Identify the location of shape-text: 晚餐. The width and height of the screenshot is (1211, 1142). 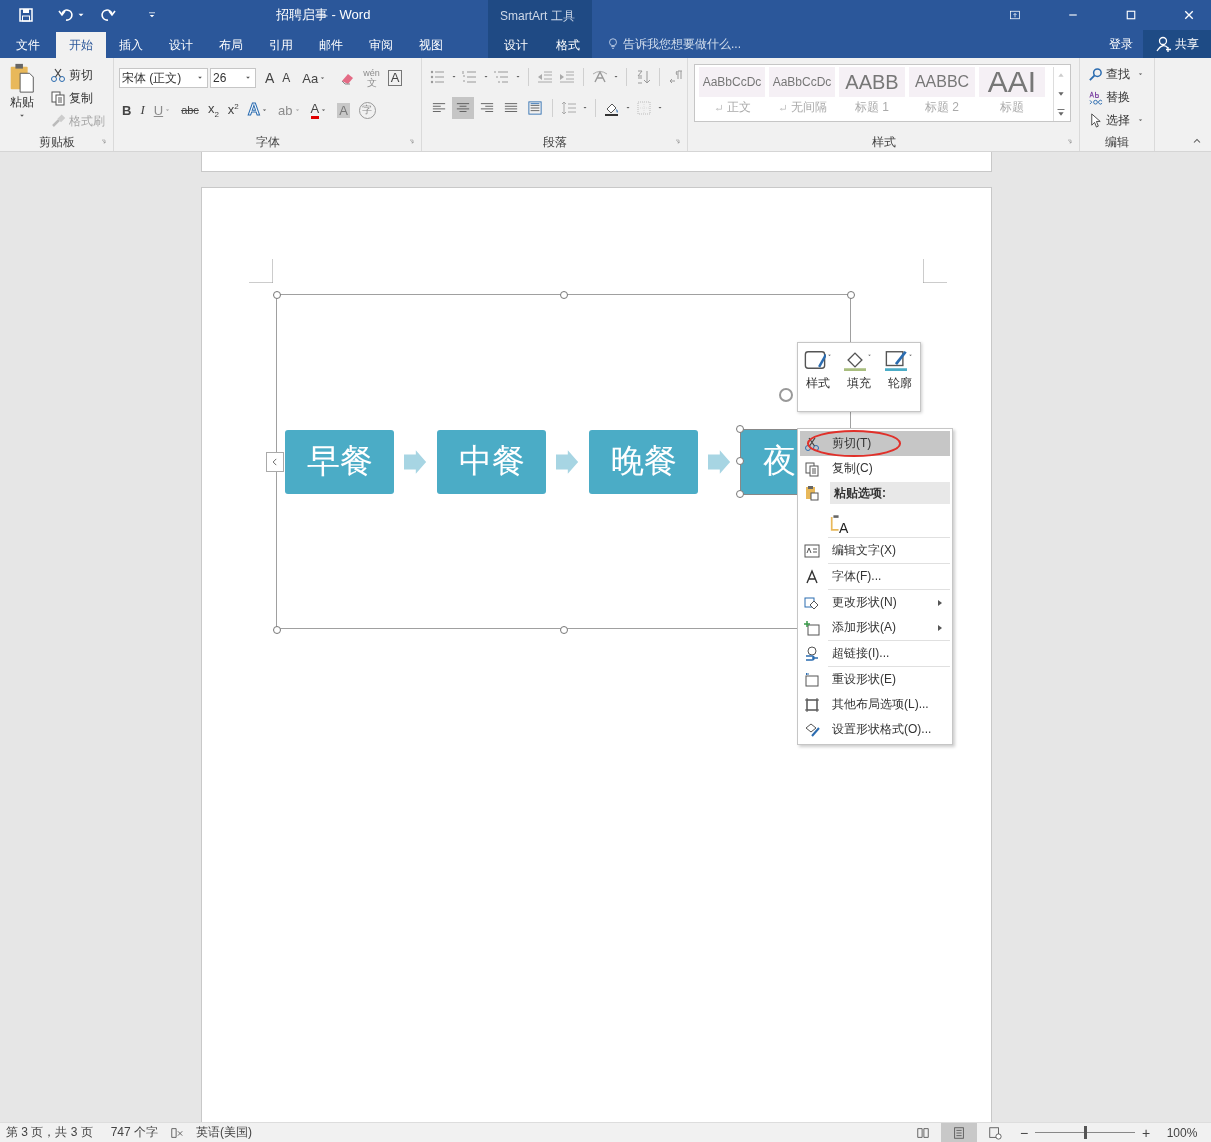
(644, 461).